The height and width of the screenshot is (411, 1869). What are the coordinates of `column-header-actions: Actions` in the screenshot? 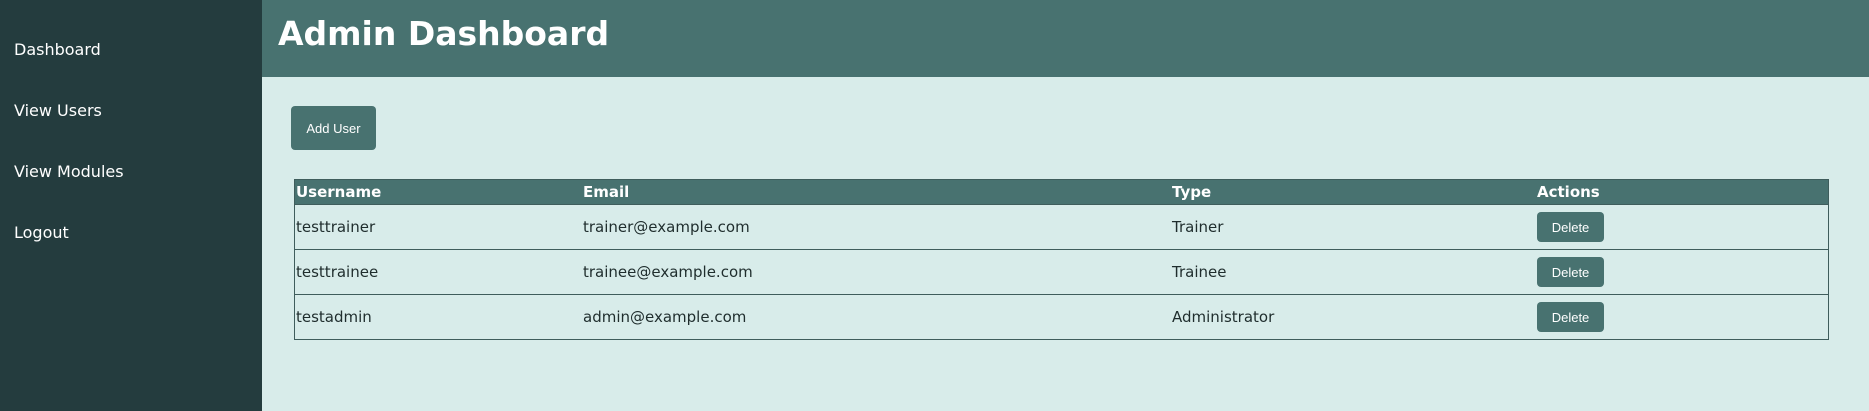 It's located at (1682, 192).